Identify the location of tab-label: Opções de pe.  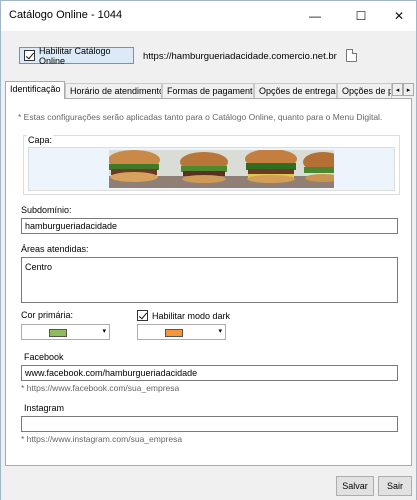
(366, 91).